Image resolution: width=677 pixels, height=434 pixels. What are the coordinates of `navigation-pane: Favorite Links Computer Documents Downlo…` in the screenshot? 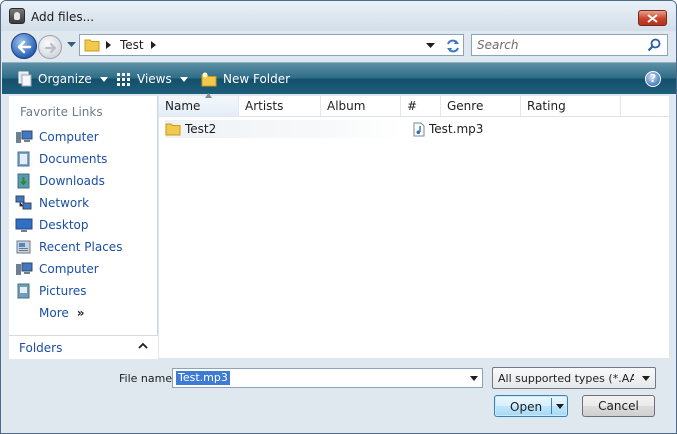 It's located at (83, 227).